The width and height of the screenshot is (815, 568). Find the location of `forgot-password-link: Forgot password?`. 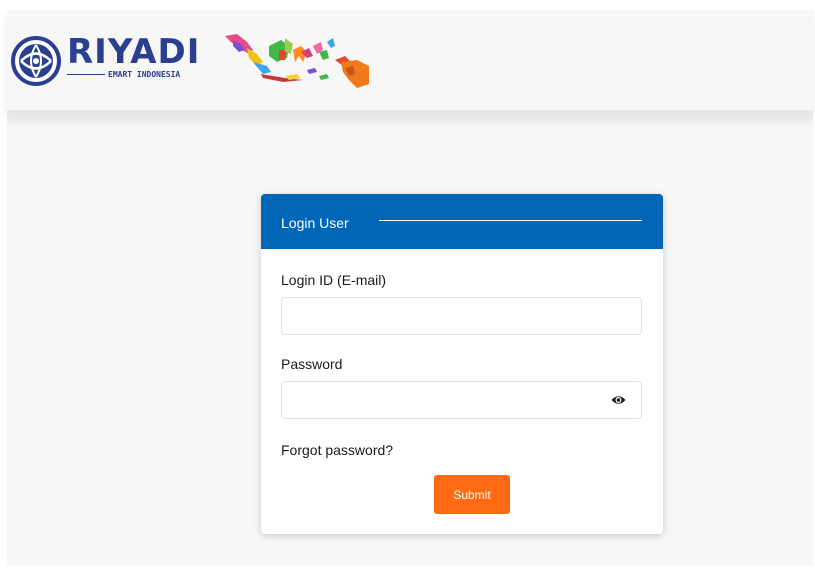

forgot-password-link: Forgot password? is located at coordinates (337, 450).